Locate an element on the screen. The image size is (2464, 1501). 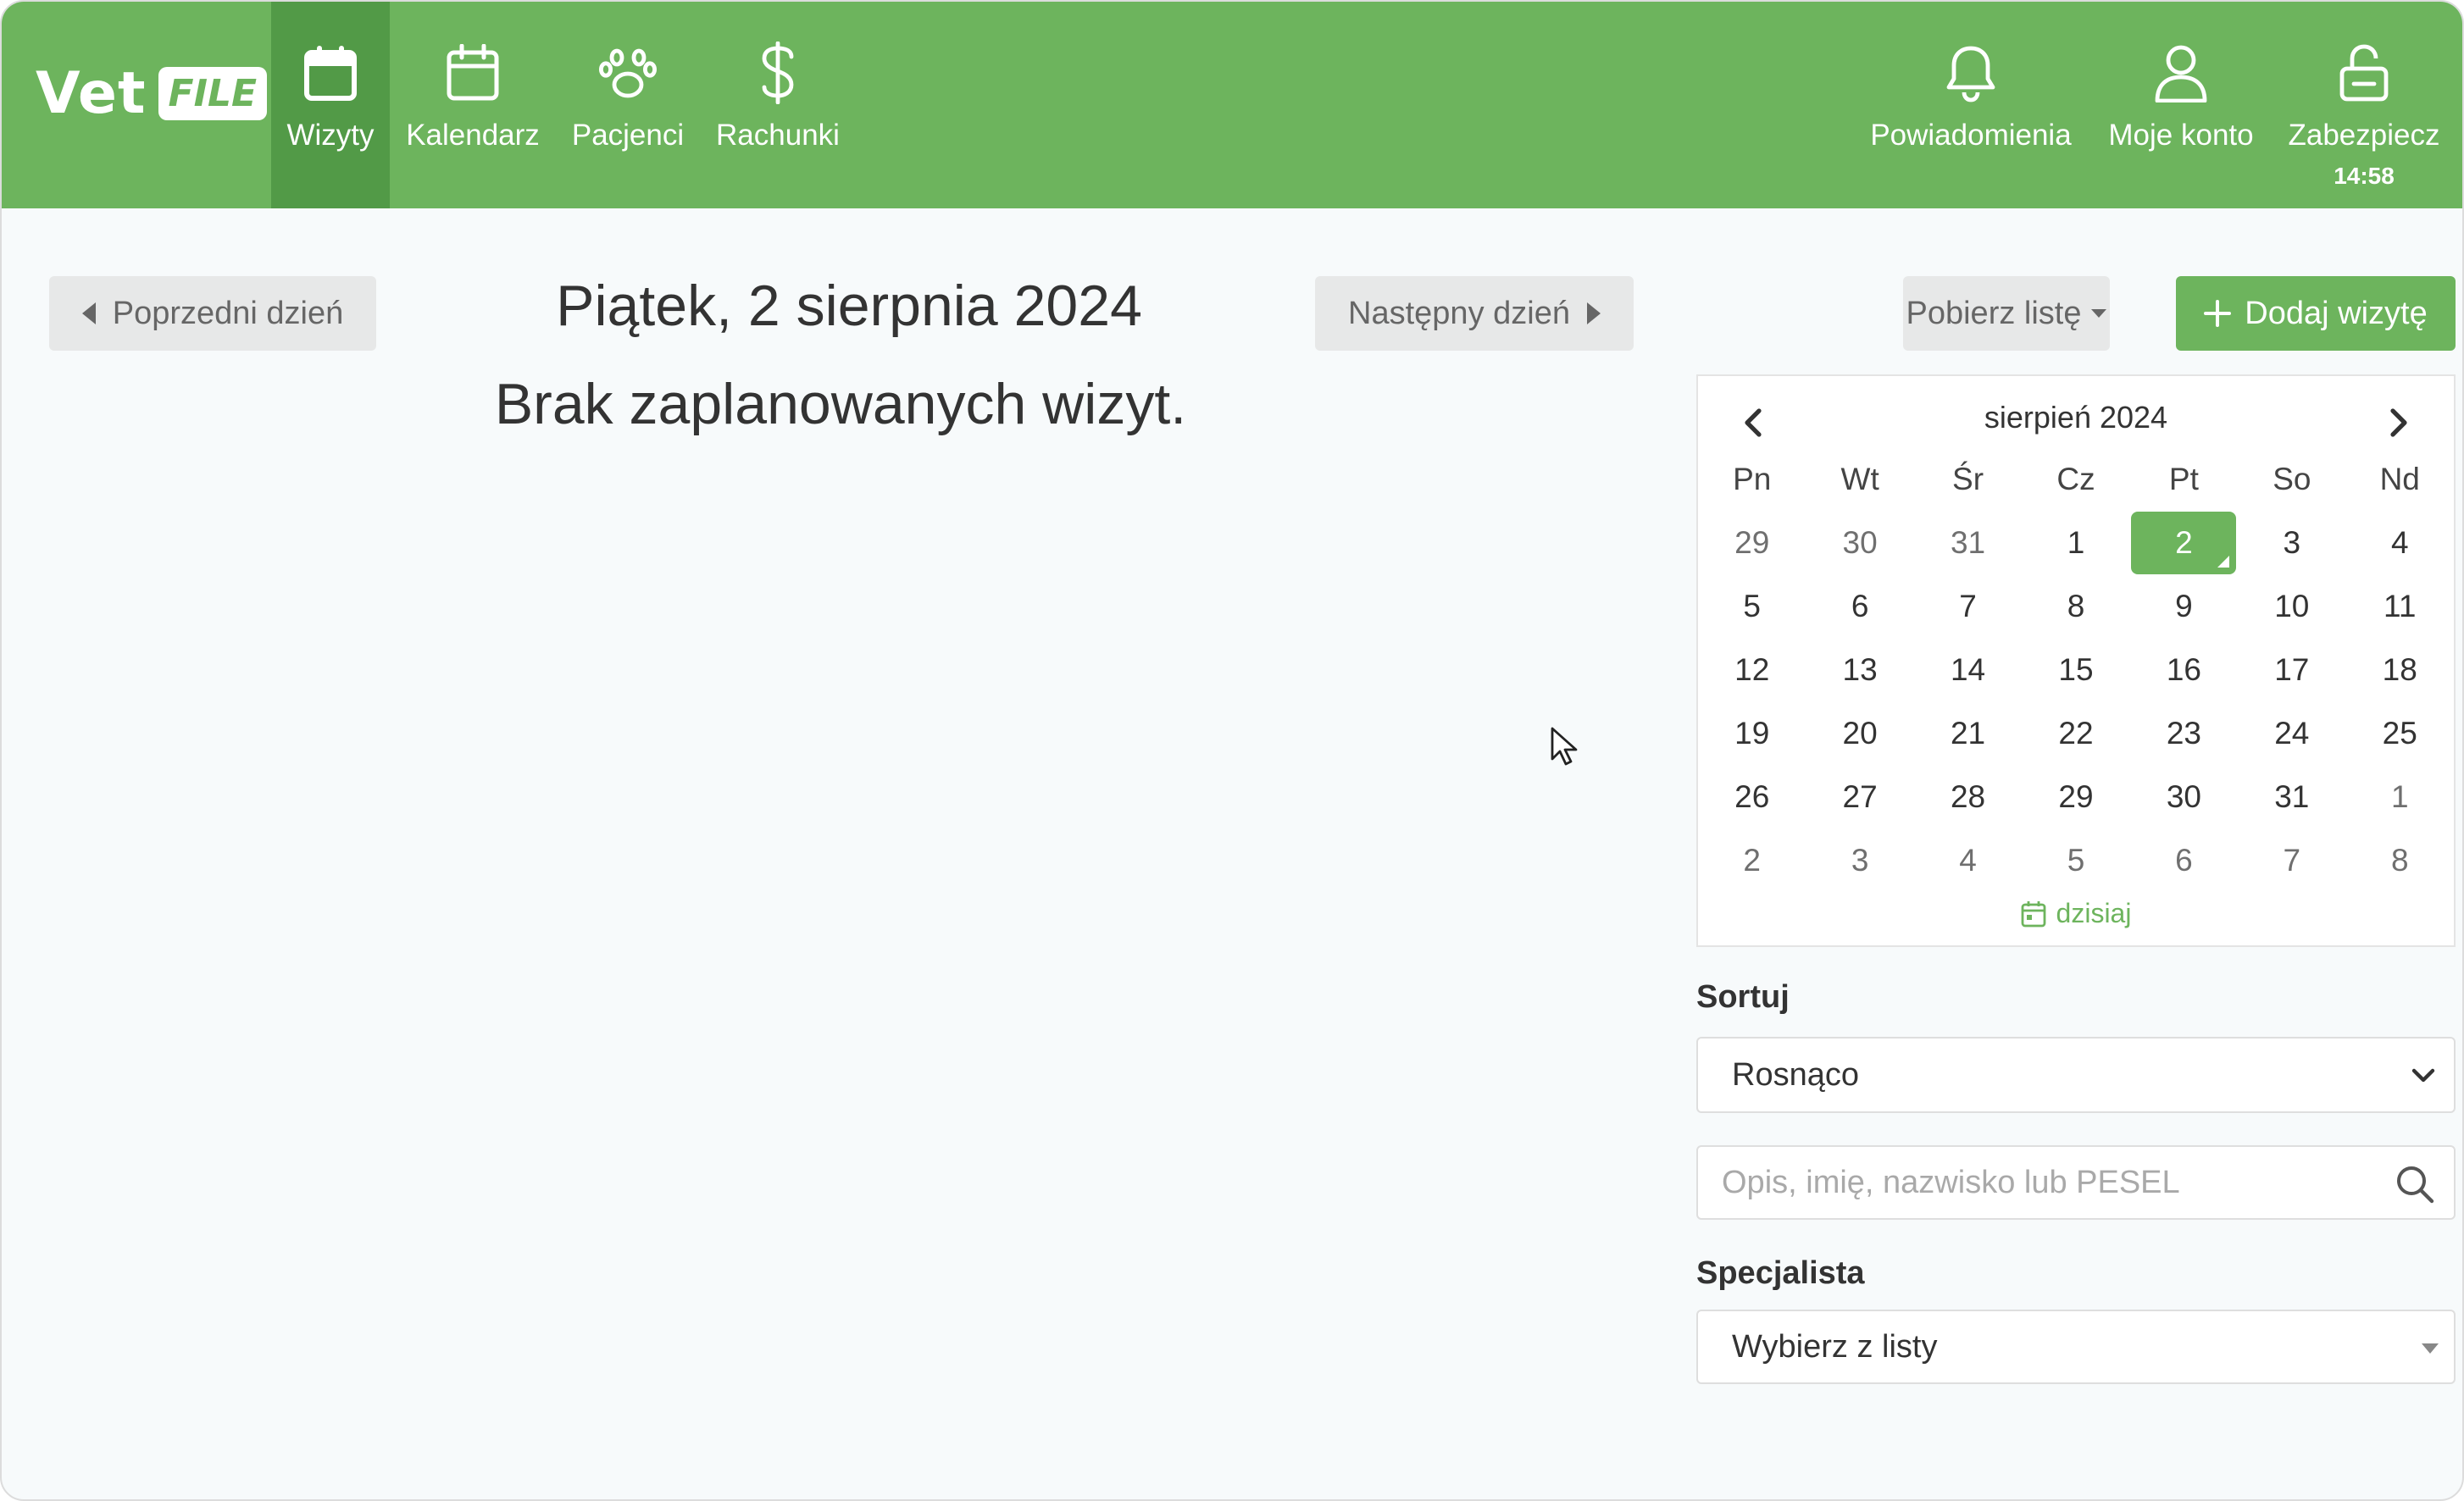
calendar-day-number: 18 is located at coordinates (2399, 669).